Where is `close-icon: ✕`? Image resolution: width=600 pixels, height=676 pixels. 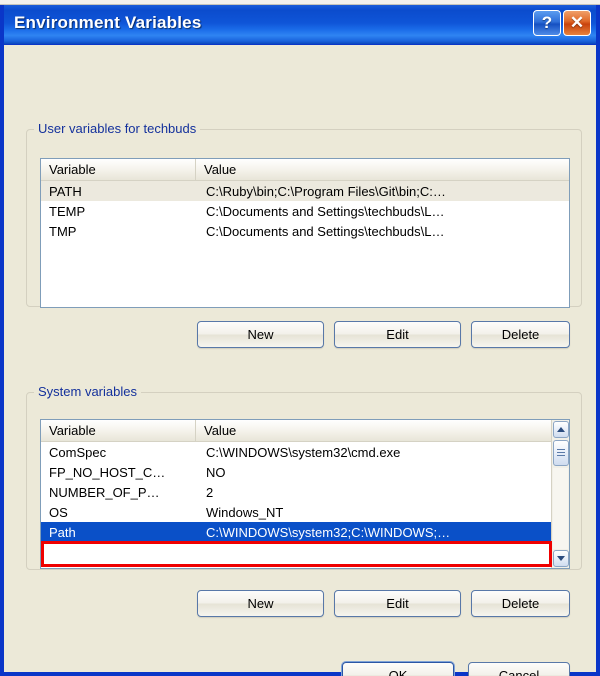
close-icon: ✕ is located at coordinates (577, 23).